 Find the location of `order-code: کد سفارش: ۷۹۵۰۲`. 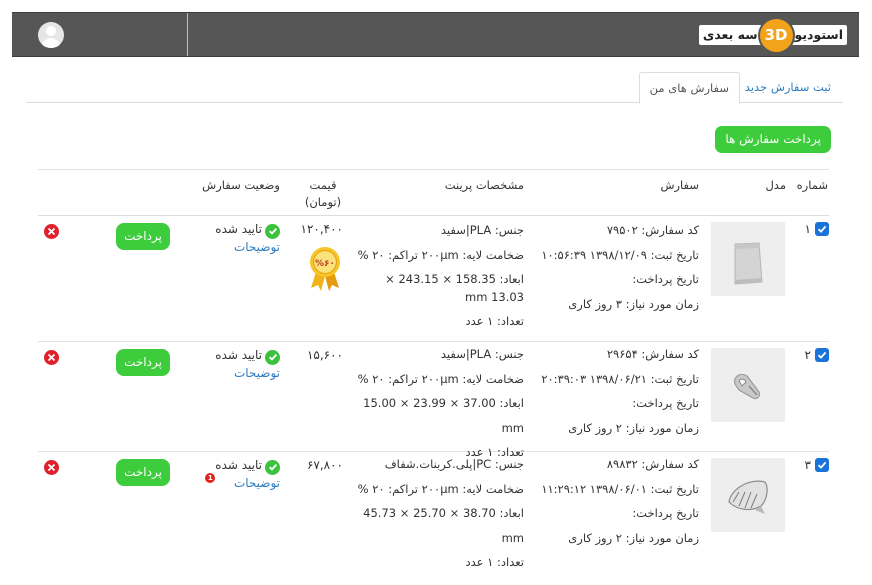

order-code: کد سفارش: ۷۹۵۰۲ is located at coordinates (652, 230).